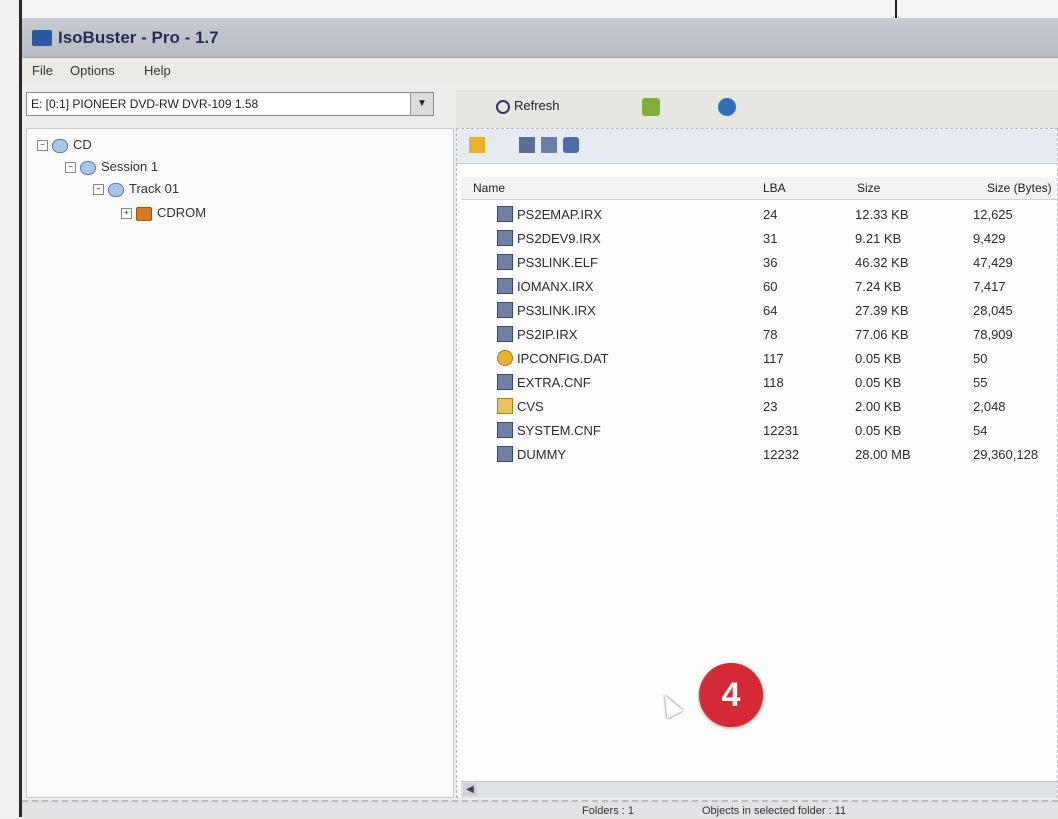 The width and height of the screenshot is (1058, 819). Describe the element at coordinates (542, 454) in the screenshot. I see `cell-name: DUMMY` at that location.